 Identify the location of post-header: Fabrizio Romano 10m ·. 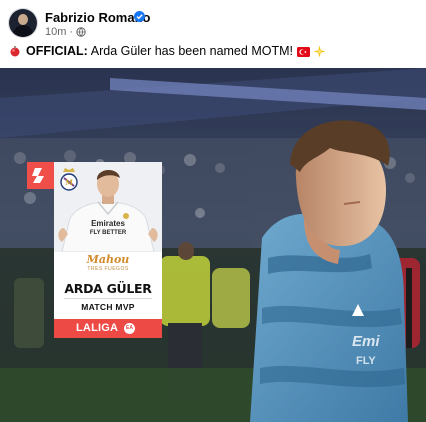
(213, 21).